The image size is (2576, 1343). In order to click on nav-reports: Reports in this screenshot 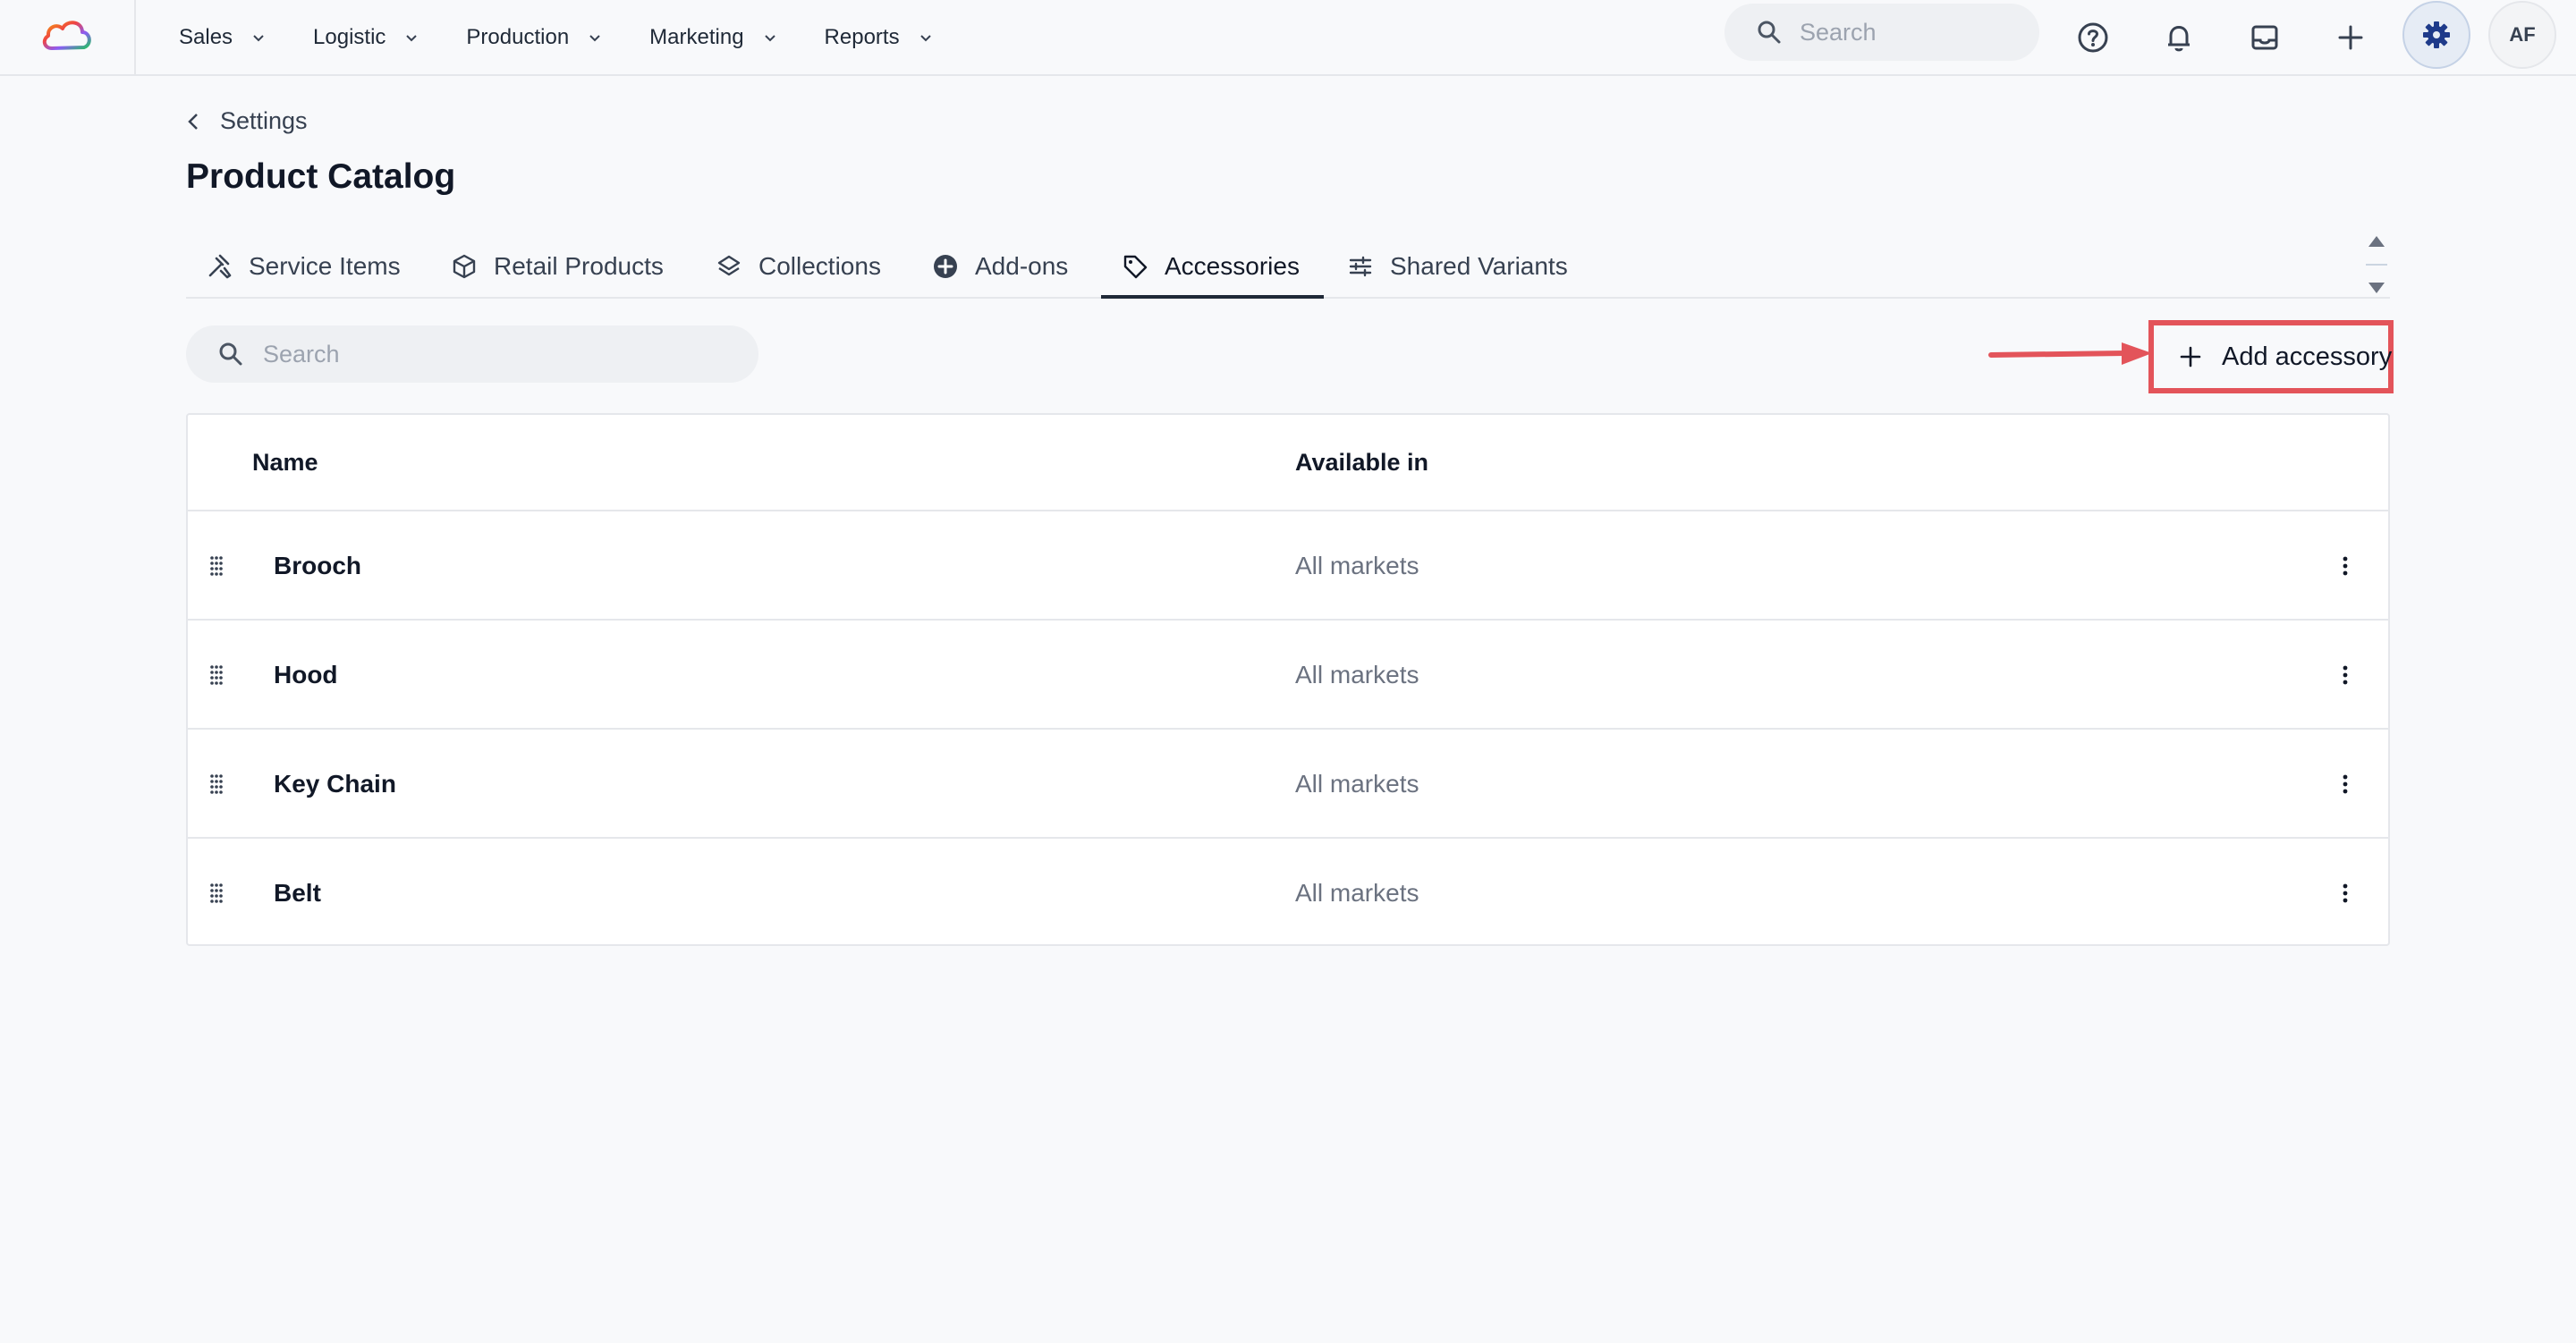, I will do `click(879, 37)`.